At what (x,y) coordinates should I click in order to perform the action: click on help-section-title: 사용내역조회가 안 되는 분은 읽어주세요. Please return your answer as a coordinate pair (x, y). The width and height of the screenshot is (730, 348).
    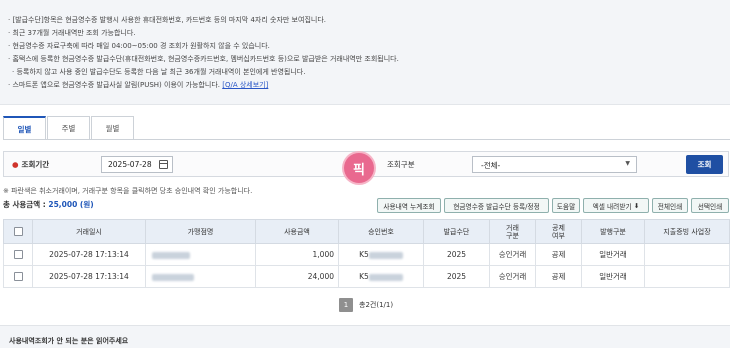
    Looking at the image, I should click on (365, 336).